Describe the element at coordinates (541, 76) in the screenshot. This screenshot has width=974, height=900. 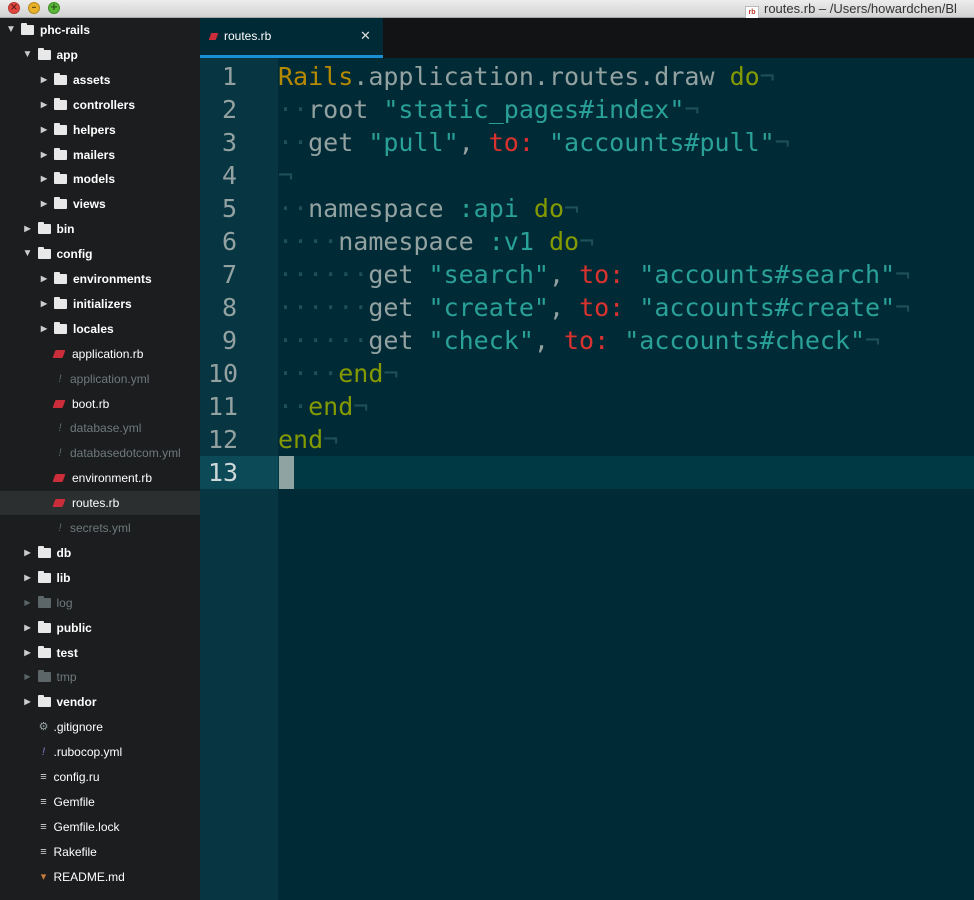
I see `code-token: .application.routes.draw` at that location.